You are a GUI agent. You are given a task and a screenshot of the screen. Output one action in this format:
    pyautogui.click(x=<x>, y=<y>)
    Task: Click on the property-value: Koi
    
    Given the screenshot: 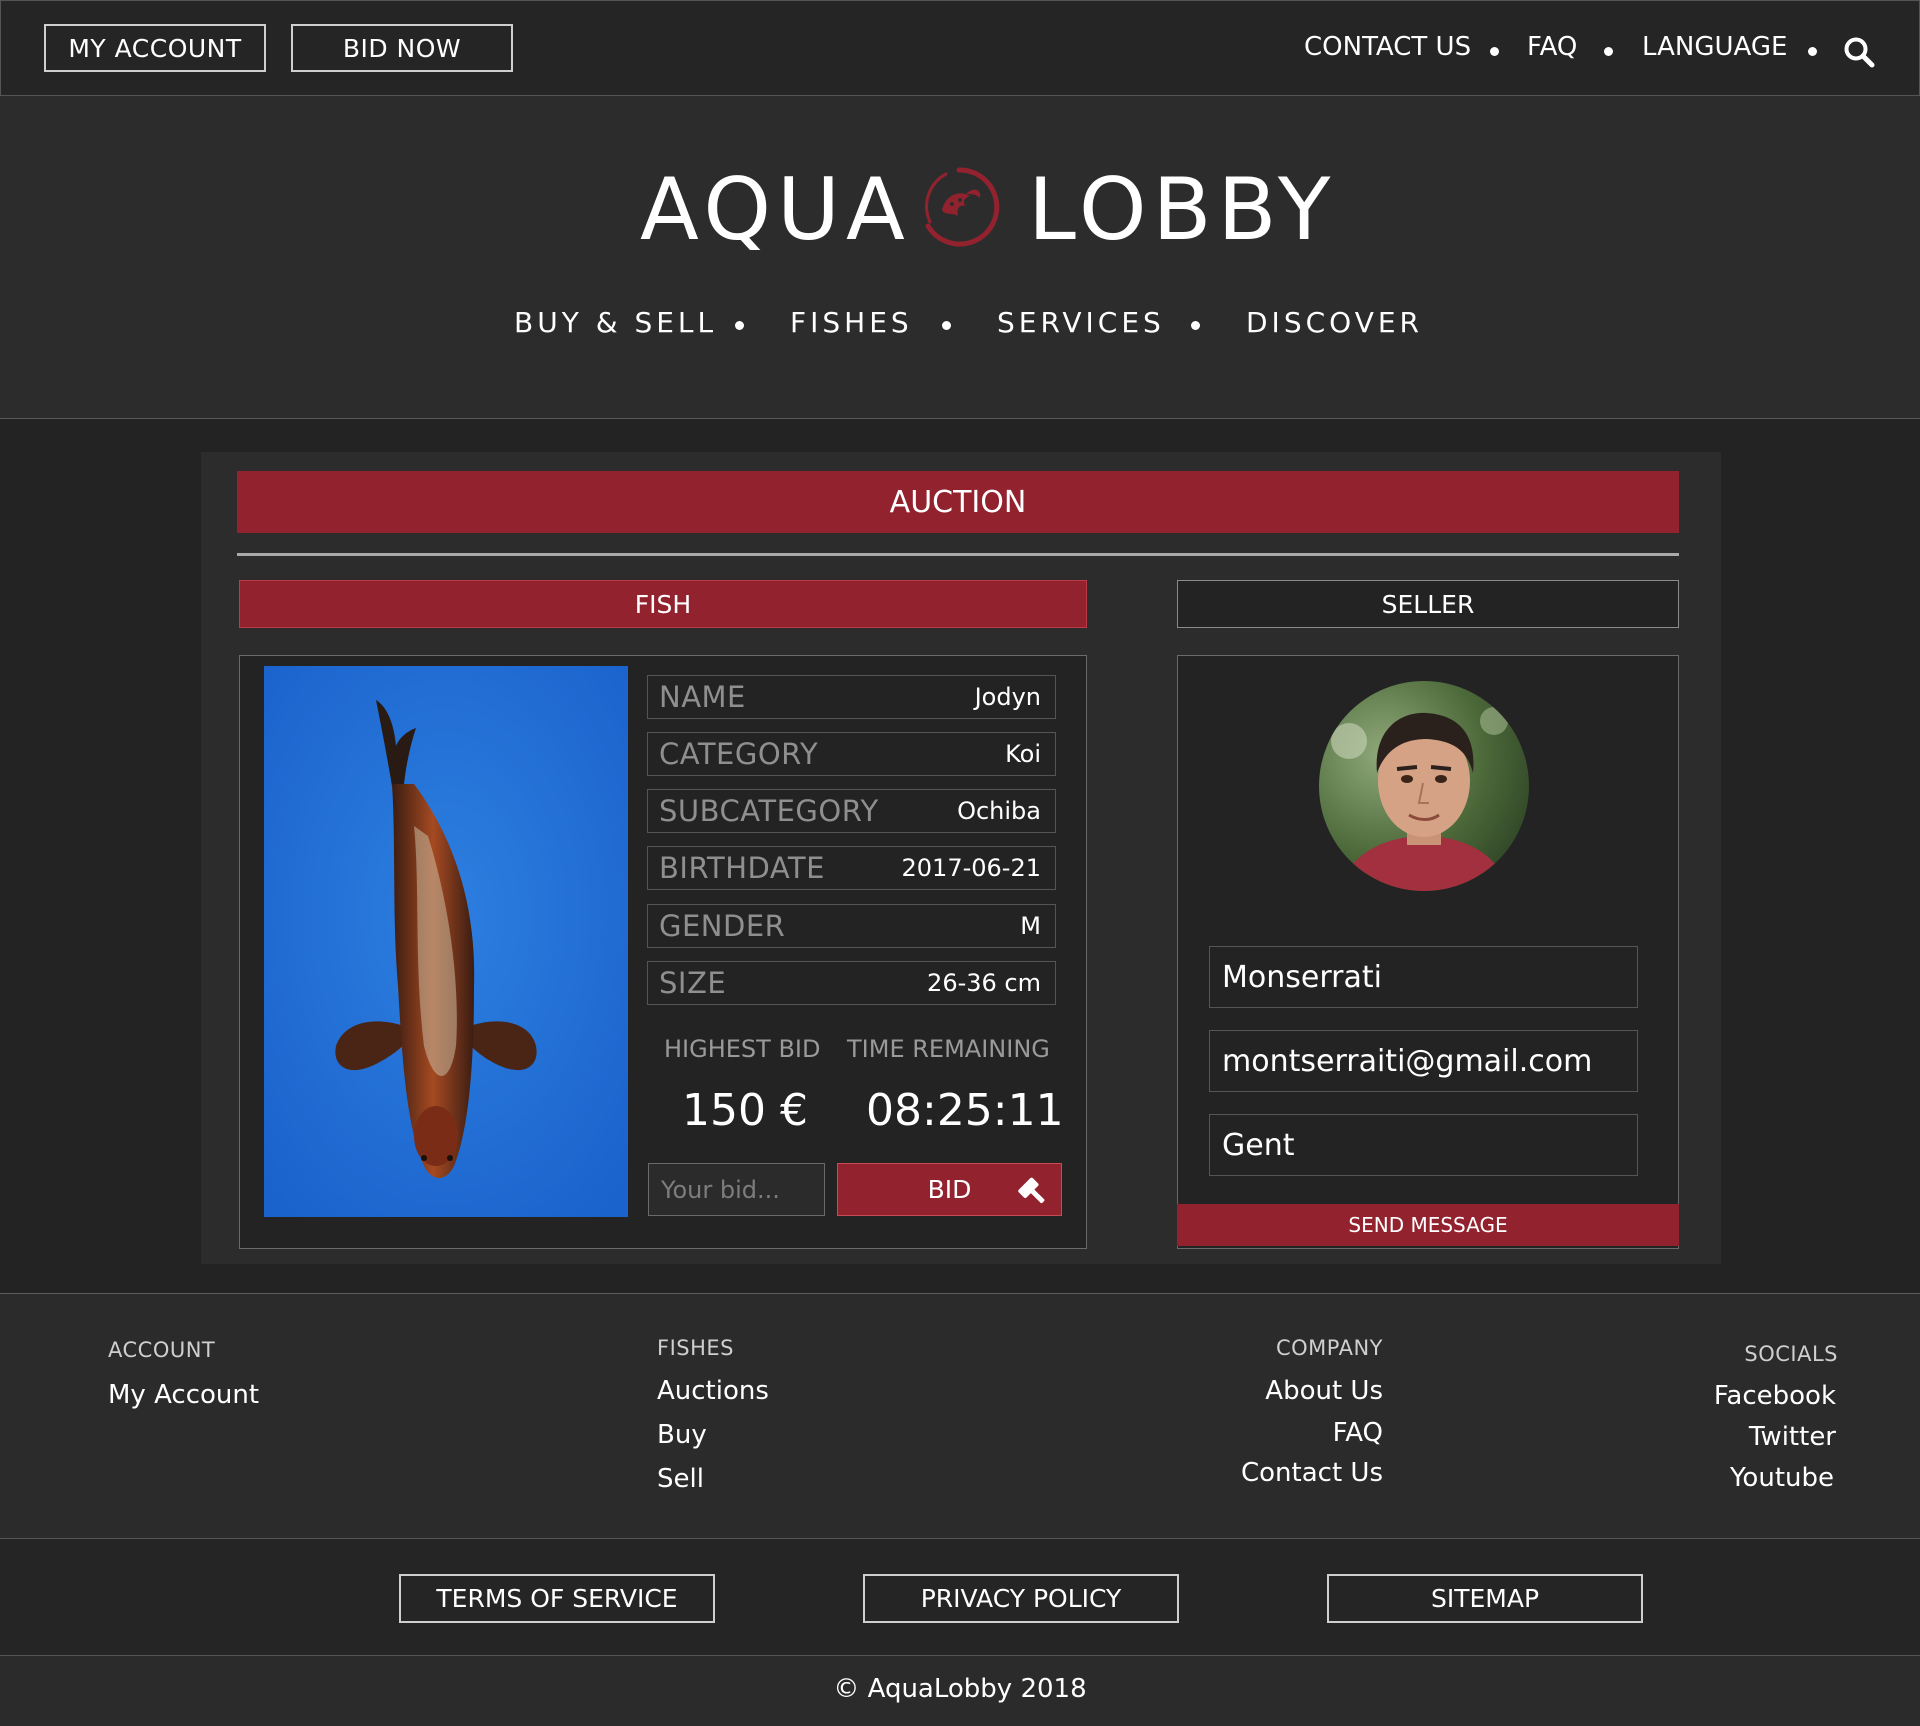 What is the action you would take?
    pyautogui.click(x=1023, y=754)
    